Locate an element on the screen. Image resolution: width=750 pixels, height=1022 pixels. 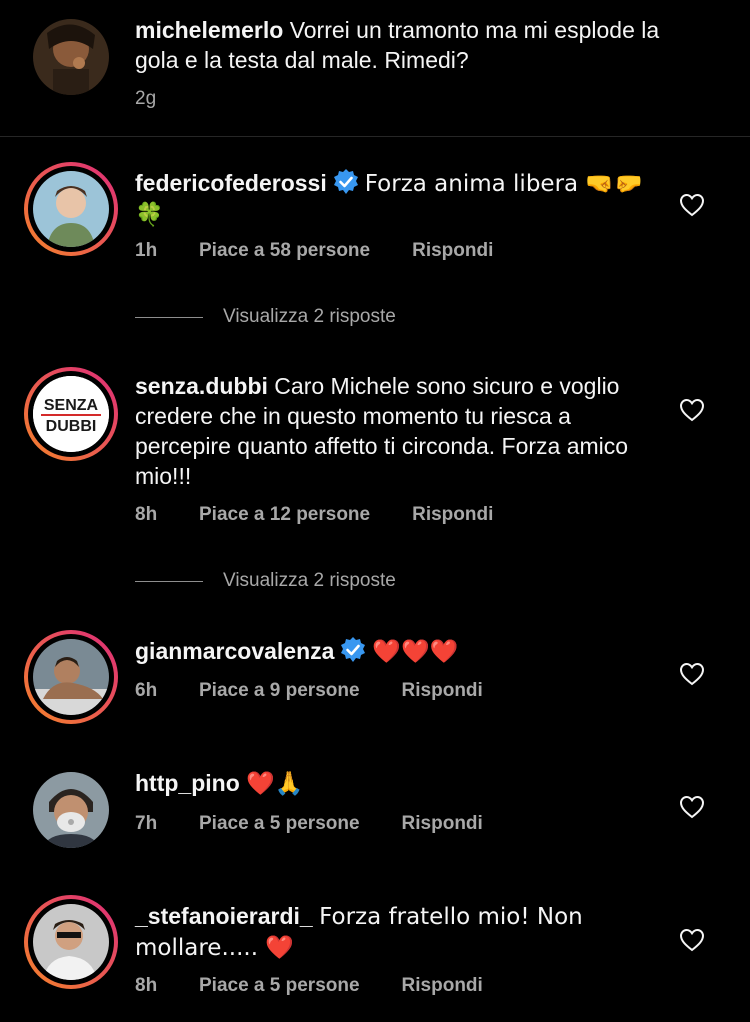
comment-username: _stefanoierardi_ is located at coordinates (224, 916).